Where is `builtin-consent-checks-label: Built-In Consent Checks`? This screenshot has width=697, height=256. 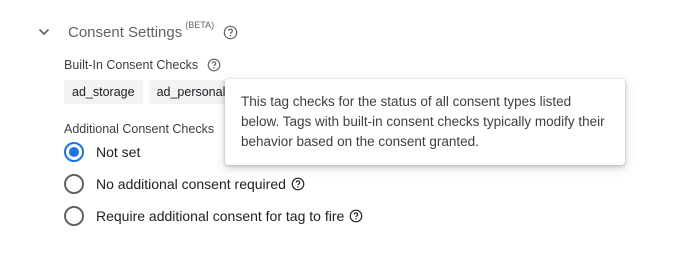 builtin-consent-checks-label: Built-In Consent Checks is located at coordinates (142, 65).